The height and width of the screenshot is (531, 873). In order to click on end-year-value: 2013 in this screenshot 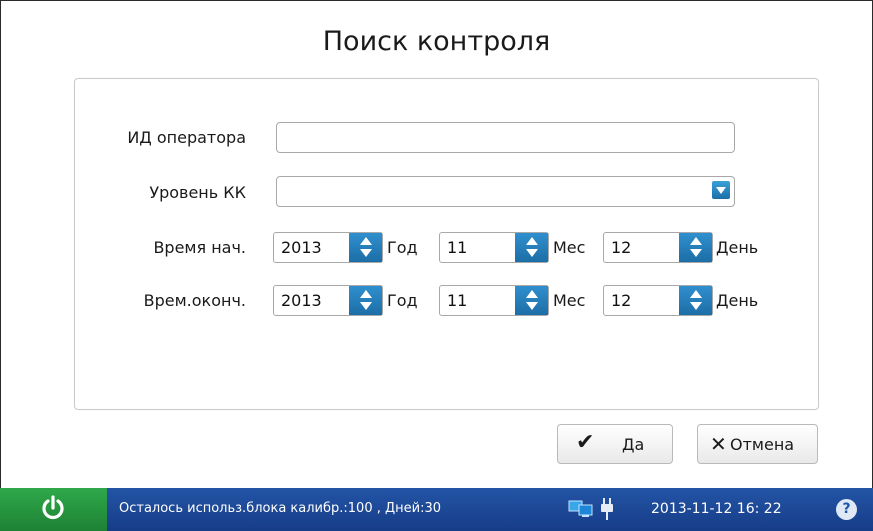, I will do `click(301, 300)`.